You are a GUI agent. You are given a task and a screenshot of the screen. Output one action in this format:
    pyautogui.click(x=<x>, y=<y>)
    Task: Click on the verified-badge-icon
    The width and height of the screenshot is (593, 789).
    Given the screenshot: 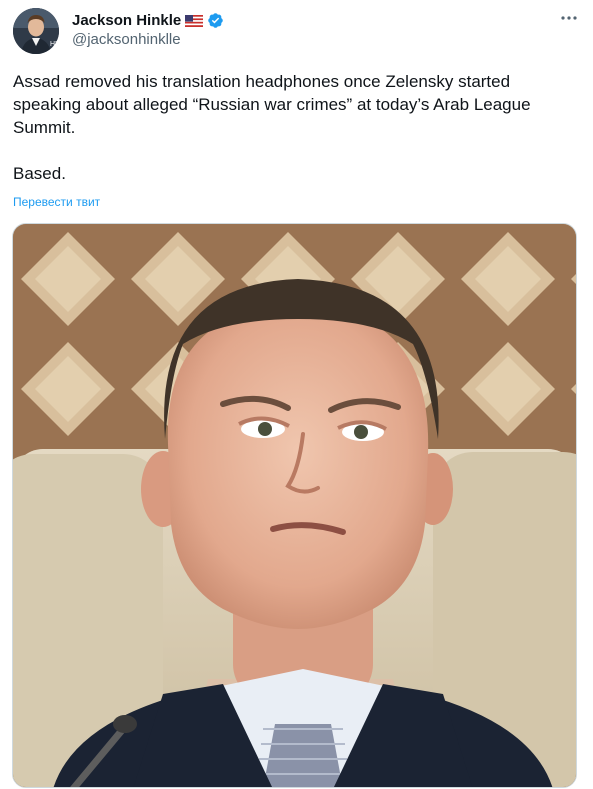 What is the action you would take?
    pyautogui.click(x=215, y=20)
    